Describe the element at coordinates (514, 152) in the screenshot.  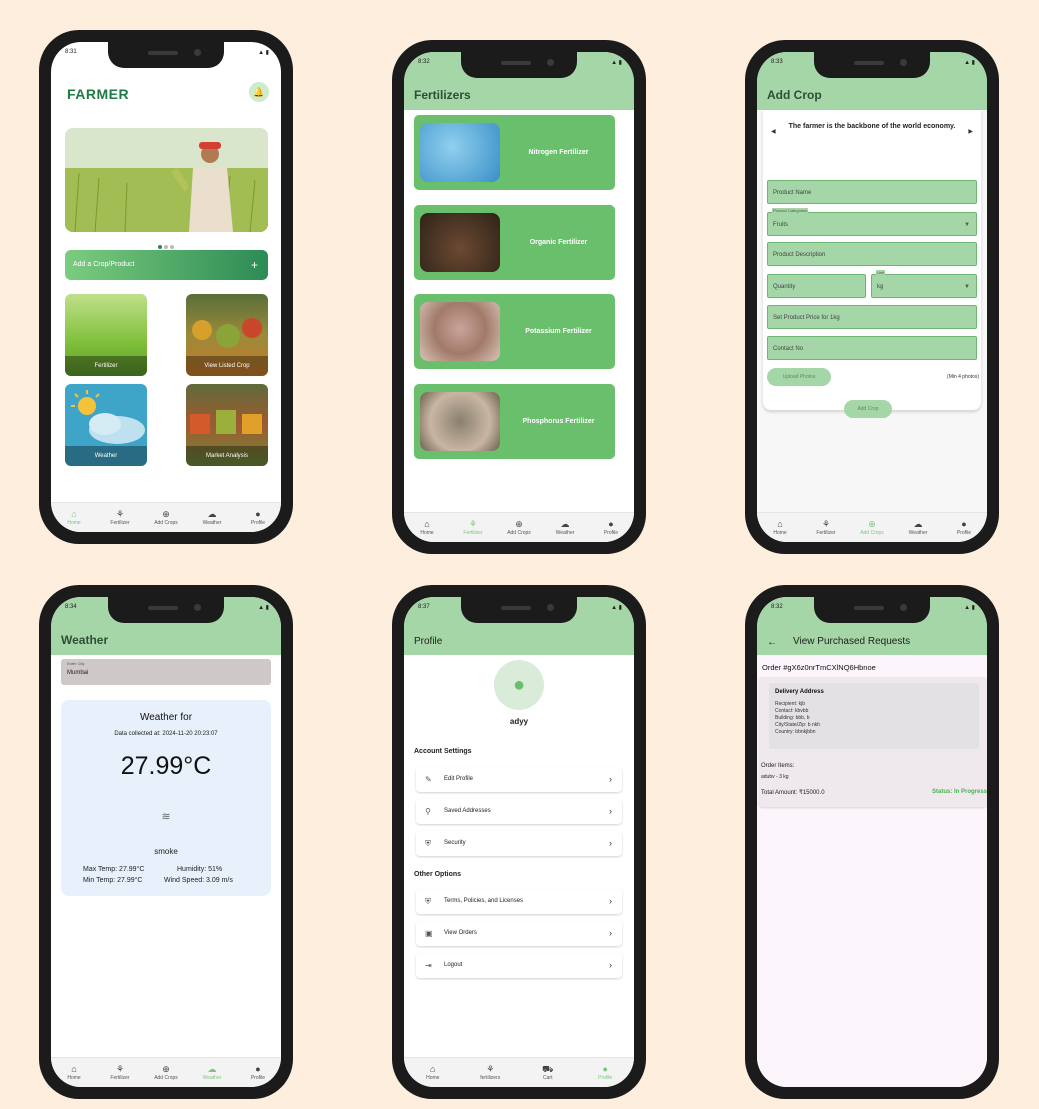
I see `fertilizer-card-nitrogen: Nitrogen Fertilizer` at that location.